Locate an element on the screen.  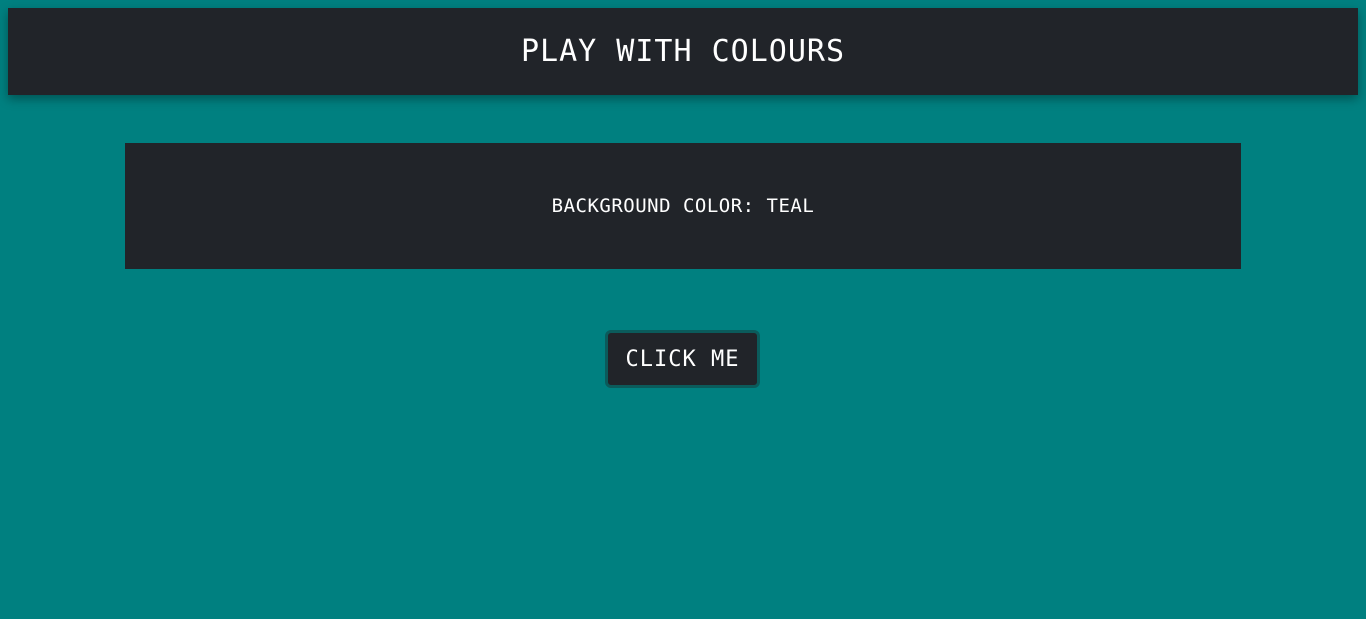
background-color-label: BACKGROUND COLOR: TEAL is located at coordinates (683, 206).